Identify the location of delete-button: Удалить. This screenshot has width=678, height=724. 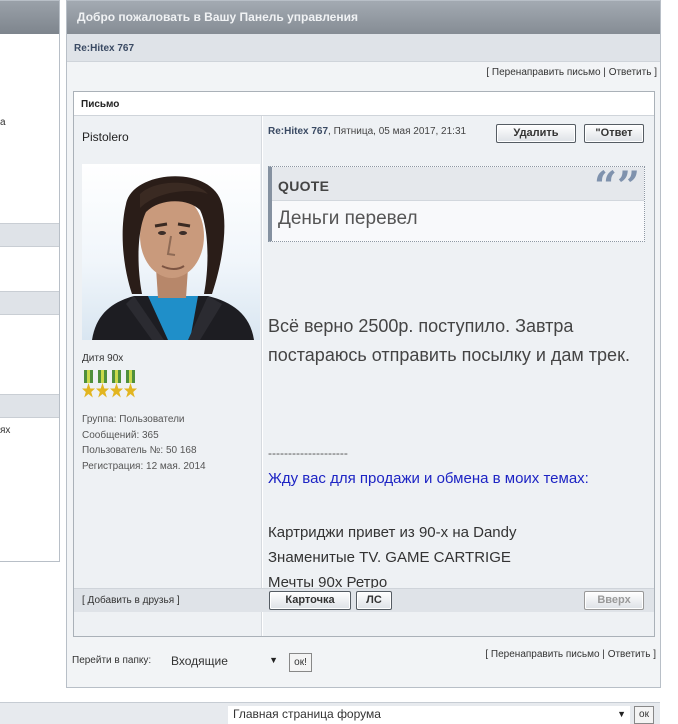
(536, 133).